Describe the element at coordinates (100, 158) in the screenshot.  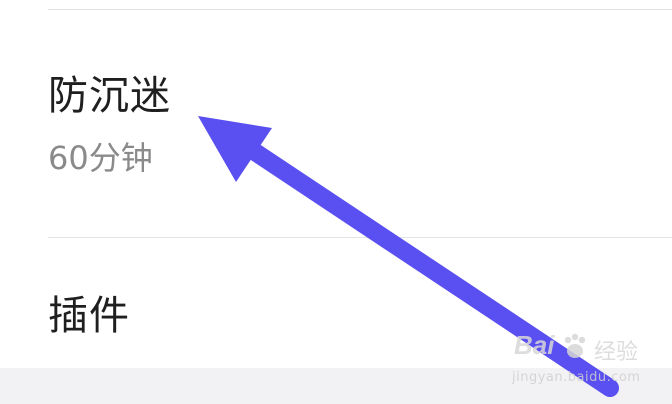
I see `setting-value: 60分钟` at that location.